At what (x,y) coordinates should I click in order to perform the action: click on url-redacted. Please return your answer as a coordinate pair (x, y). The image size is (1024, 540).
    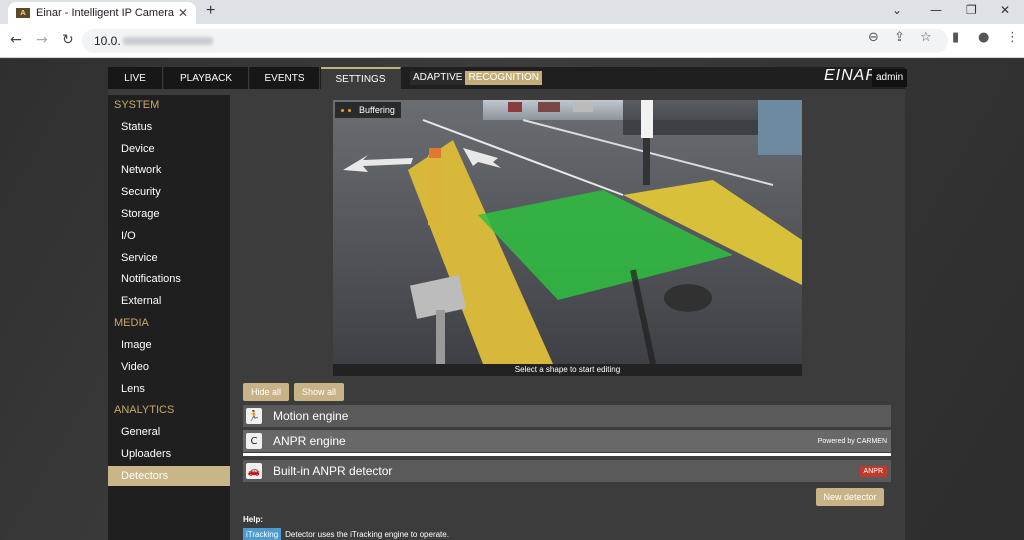
    Looking at the image, I should click on (167, 41).